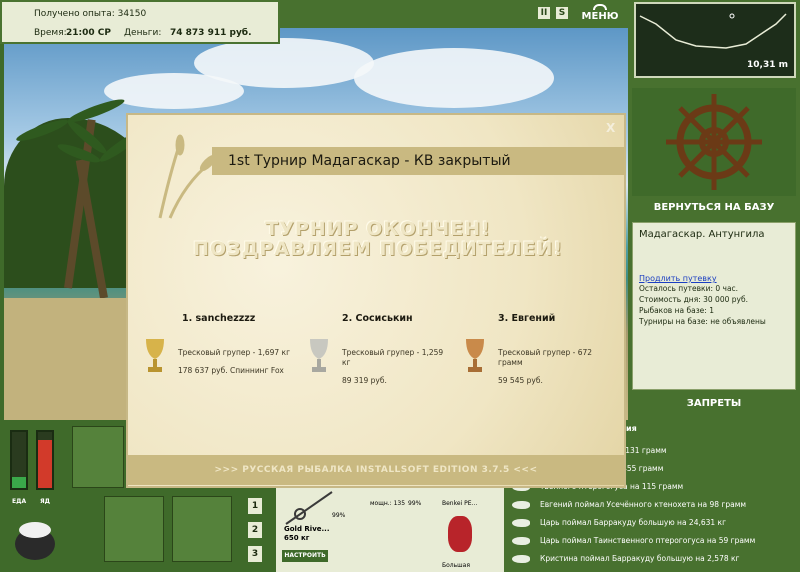 The height and width of the screenshot is (572, 800). Describe the element at coordinates (211, 33) in the screenshot. I see `money-value: 74 873 911 руб.` at that location.